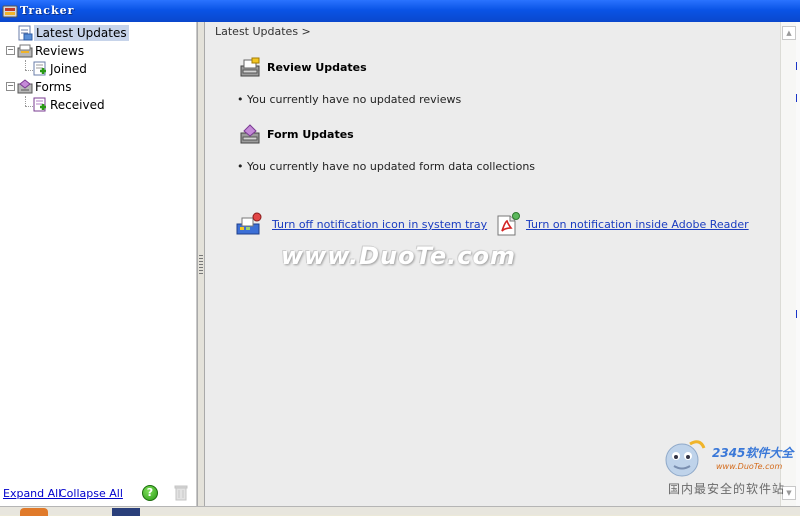  What do you see at coordinates (508, 224) in the screenshot?
I see `adobe-reader-icon` at bounding box center [508, 224].